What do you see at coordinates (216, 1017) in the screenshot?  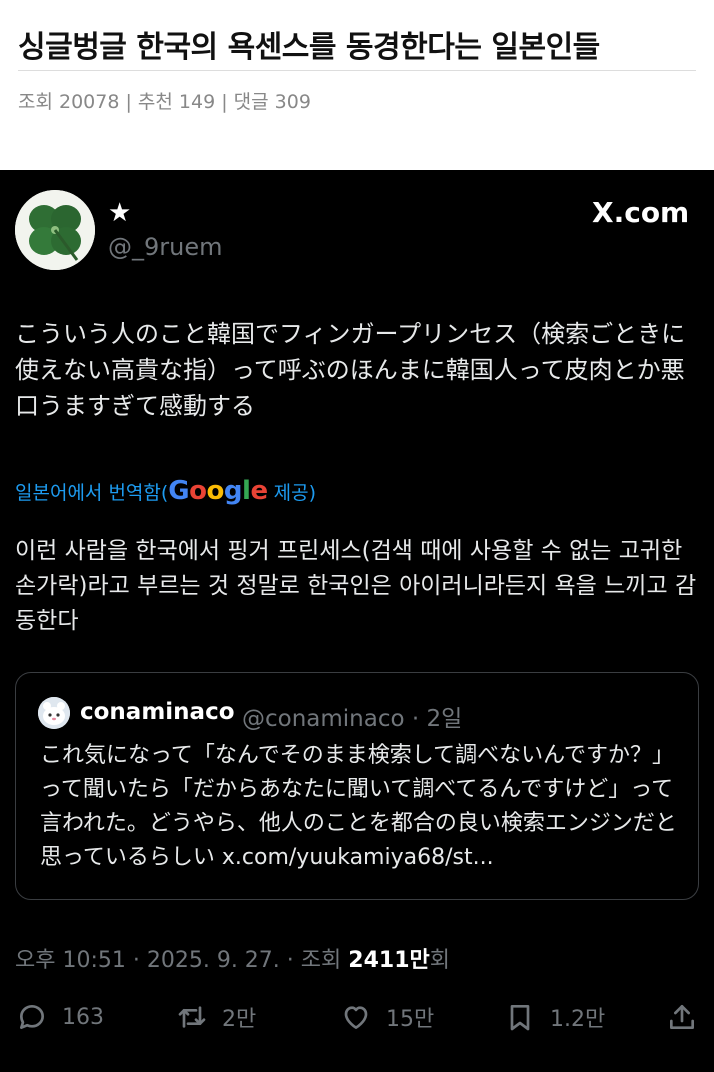 I see `retweet-button: 2만` at bounding box center [216, 1017].